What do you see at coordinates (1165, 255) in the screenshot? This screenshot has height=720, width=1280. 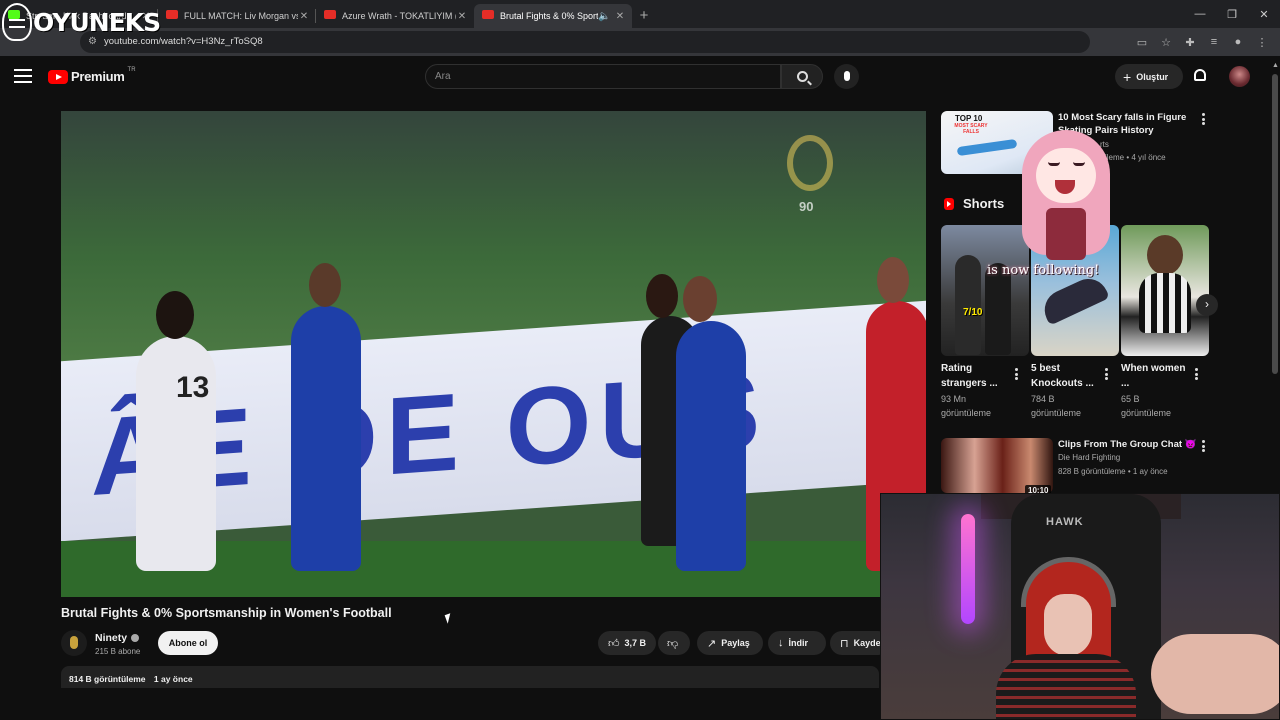 I see `person-head` at bounding box center [1165, 255].